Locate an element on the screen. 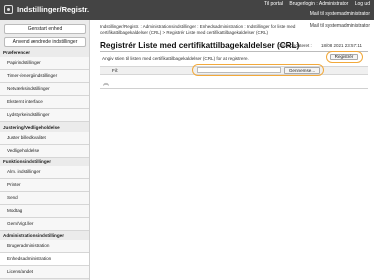 The image size is (374, 280). sidebar-item-common: Alm. indstillinger is located at coordinates (44, 172).